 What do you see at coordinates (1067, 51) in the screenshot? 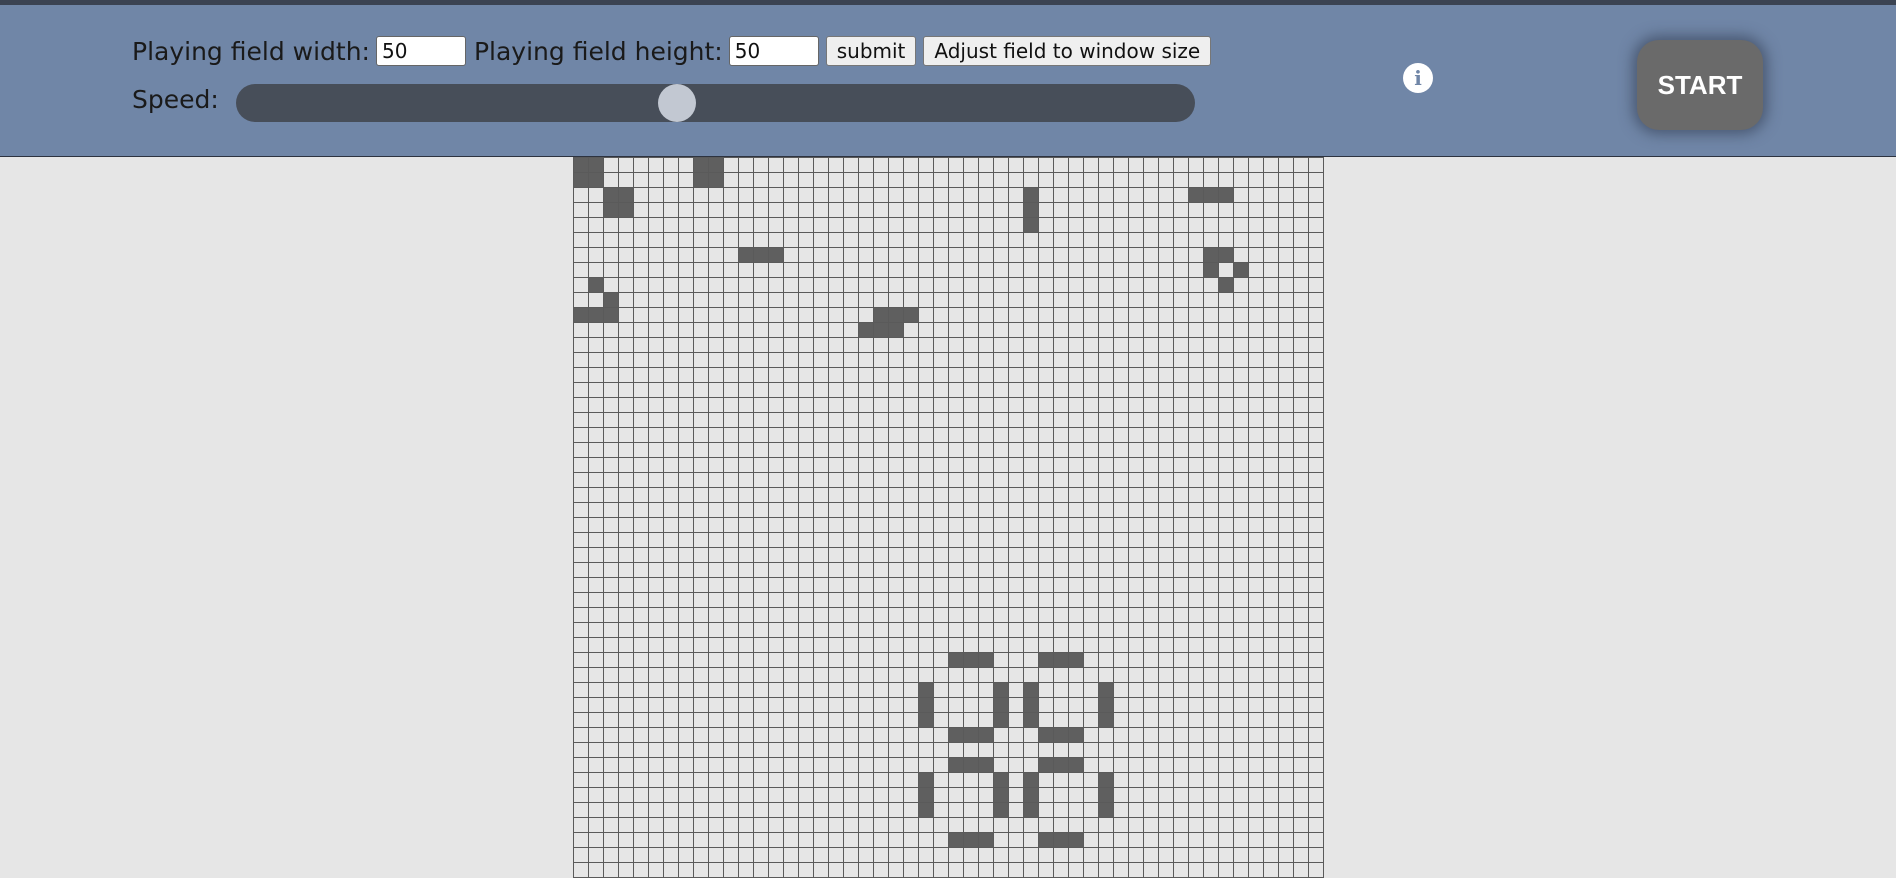
I see `adjust-field-button: Adjust field to window size` at bounding box center [1067, 51].